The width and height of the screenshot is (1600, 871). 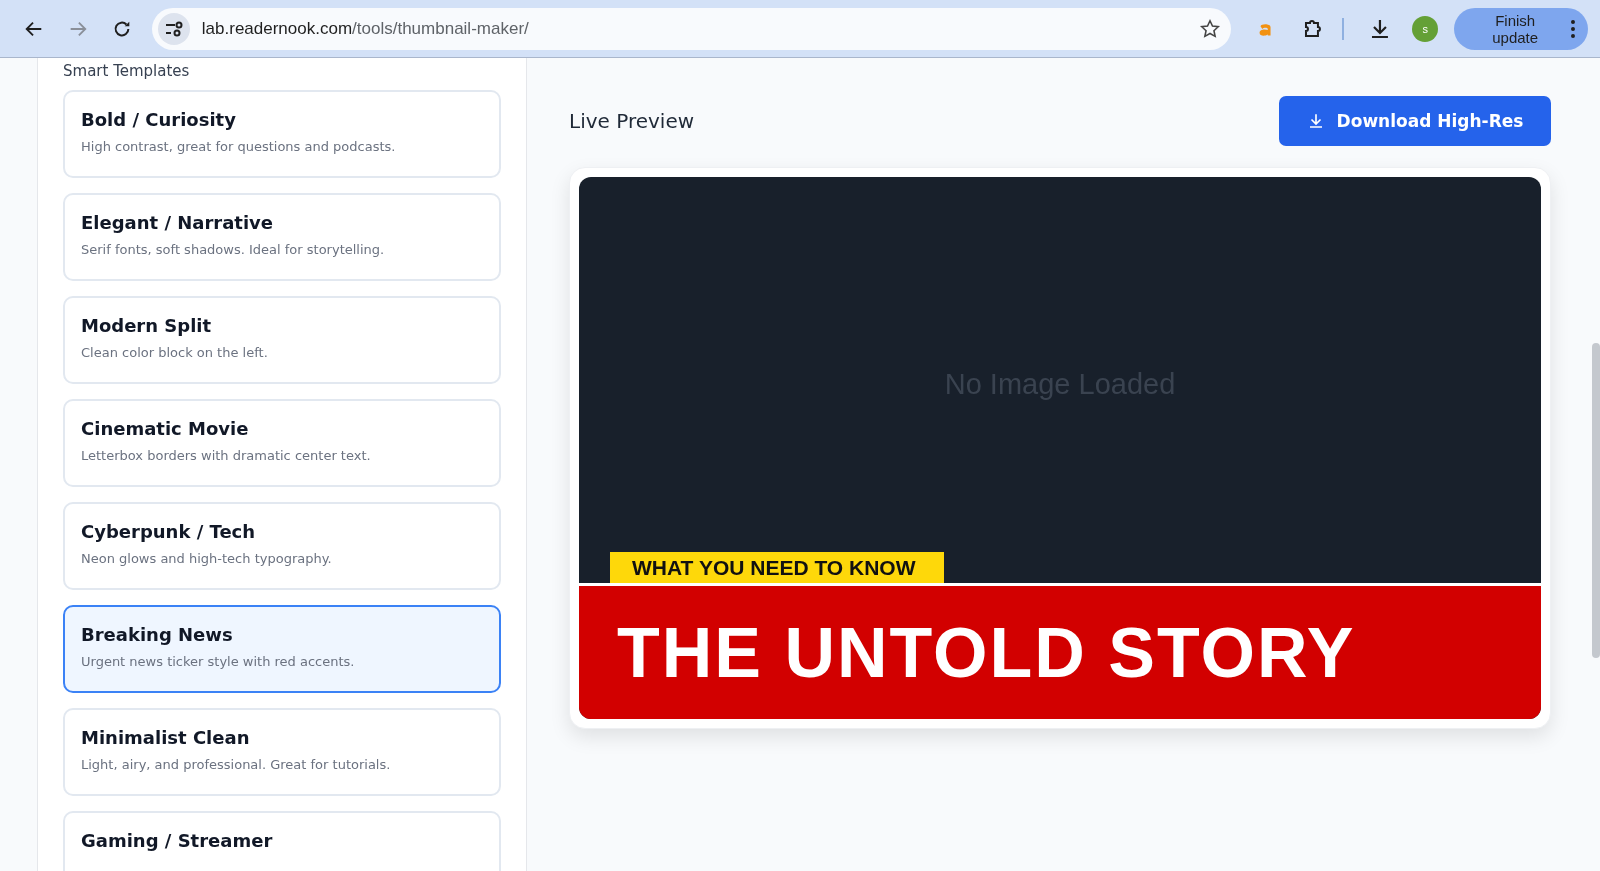 What do you see at coordinates (233, 249) in the screenshot?
I see `template-description: Serif fonts, soft shadows. Ideal for storytelling.` at bounding box center [233, 249].